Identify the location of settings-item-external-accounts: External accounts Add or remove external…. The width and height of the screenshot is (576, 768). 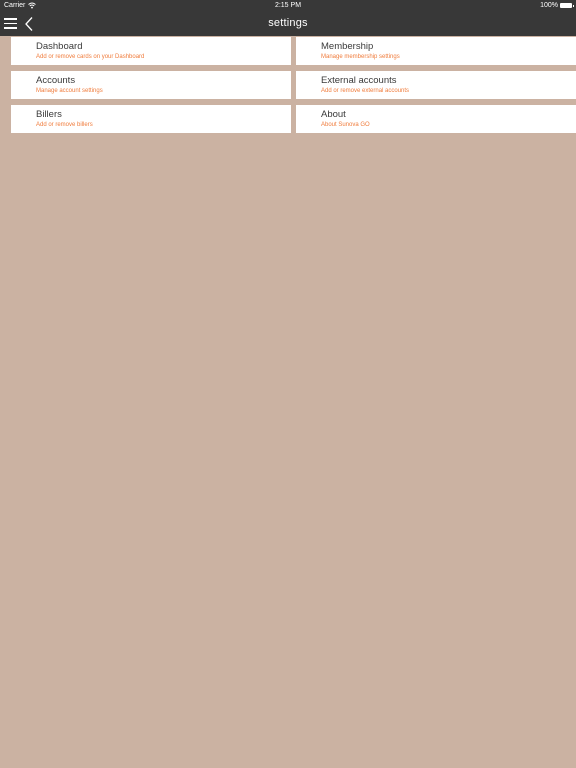
(436, 85).